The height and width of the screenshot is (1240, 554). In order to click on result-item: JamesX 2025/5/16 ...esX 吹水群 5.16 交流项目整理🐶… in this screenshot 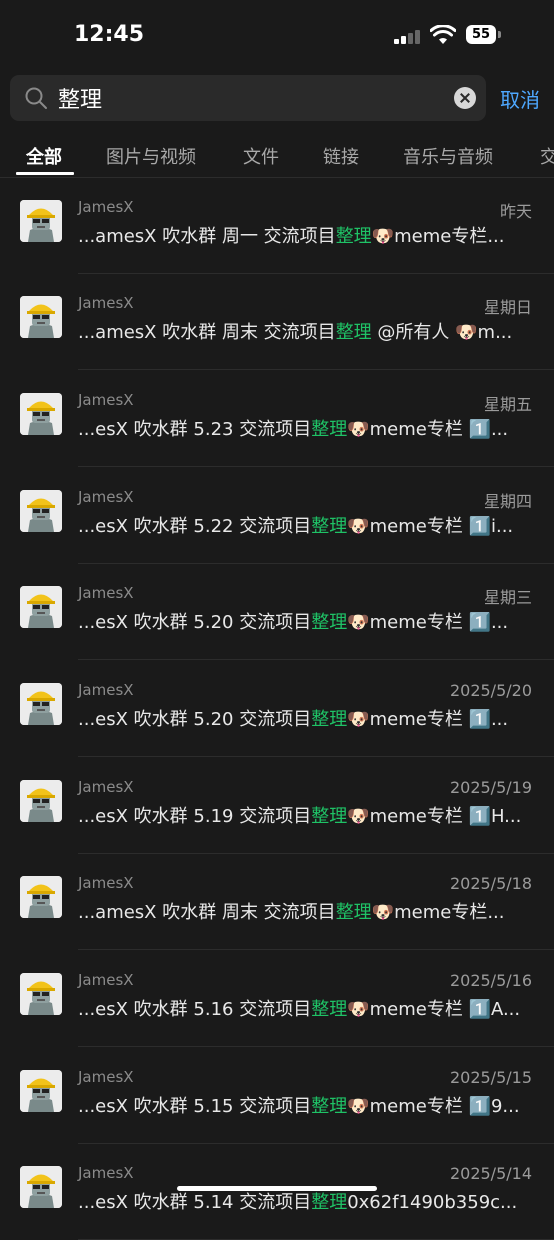, I will do `click(277, 999)`.